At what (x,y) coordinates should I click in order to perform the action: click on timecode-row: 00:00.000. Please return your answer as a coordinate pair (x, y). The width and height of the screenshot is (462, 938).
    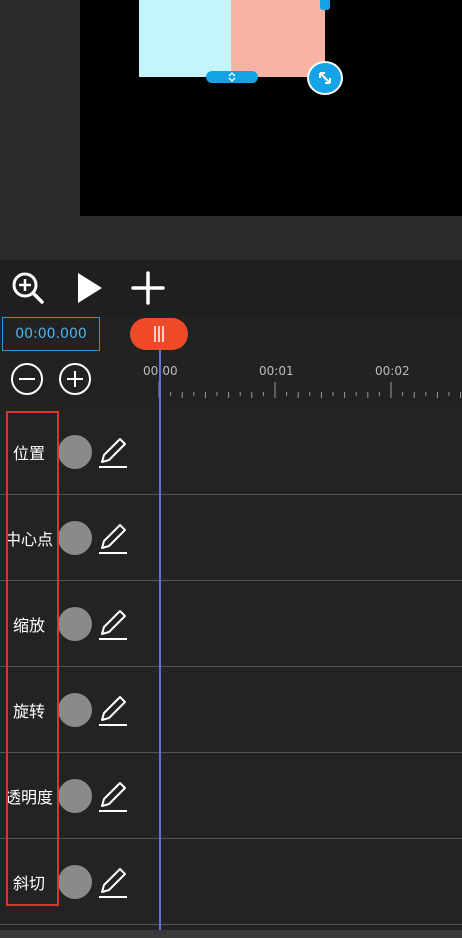
    Looking at the image, I should click on (231, 335).